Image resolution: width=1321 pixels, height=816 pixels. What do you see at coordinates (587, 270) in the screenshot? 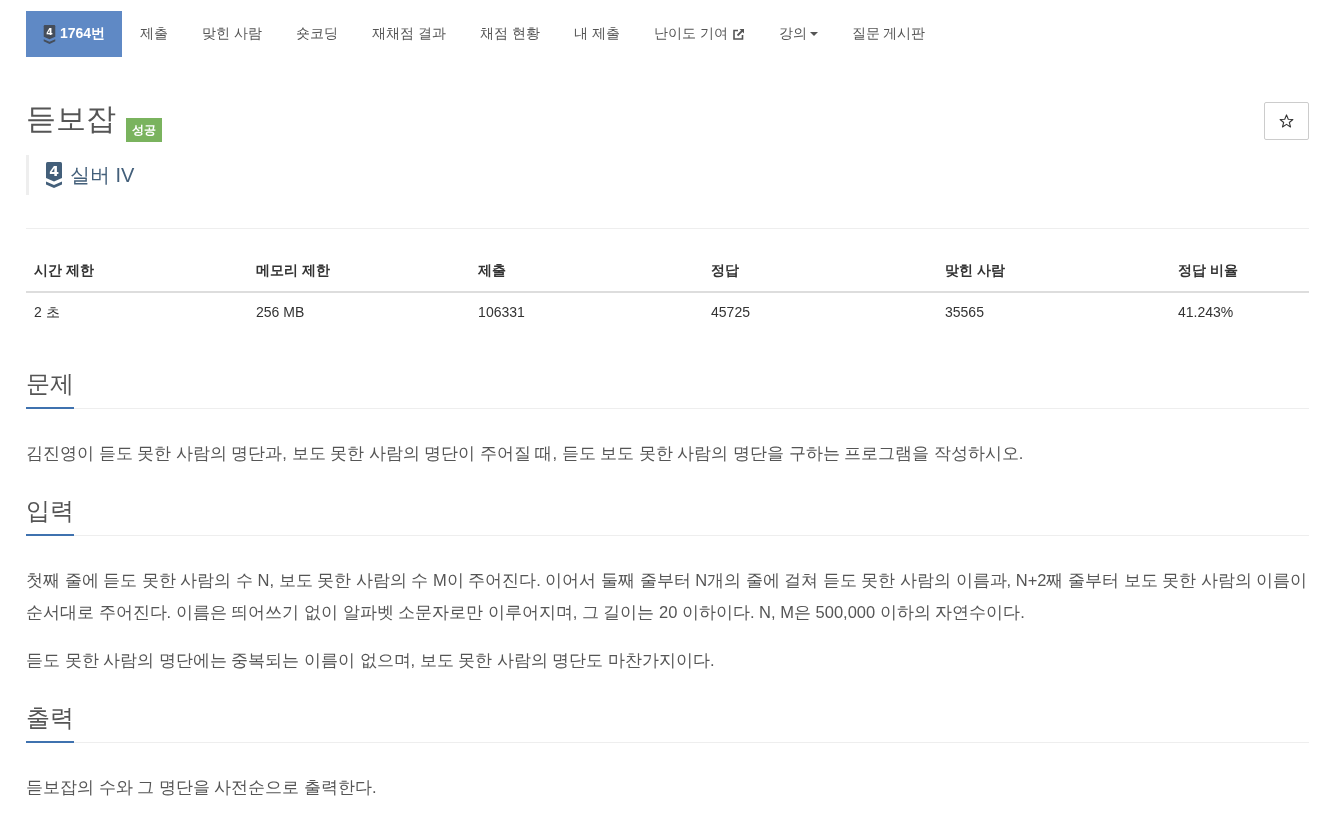
I see `column-header: 제출` at bounding box center [587, 270].